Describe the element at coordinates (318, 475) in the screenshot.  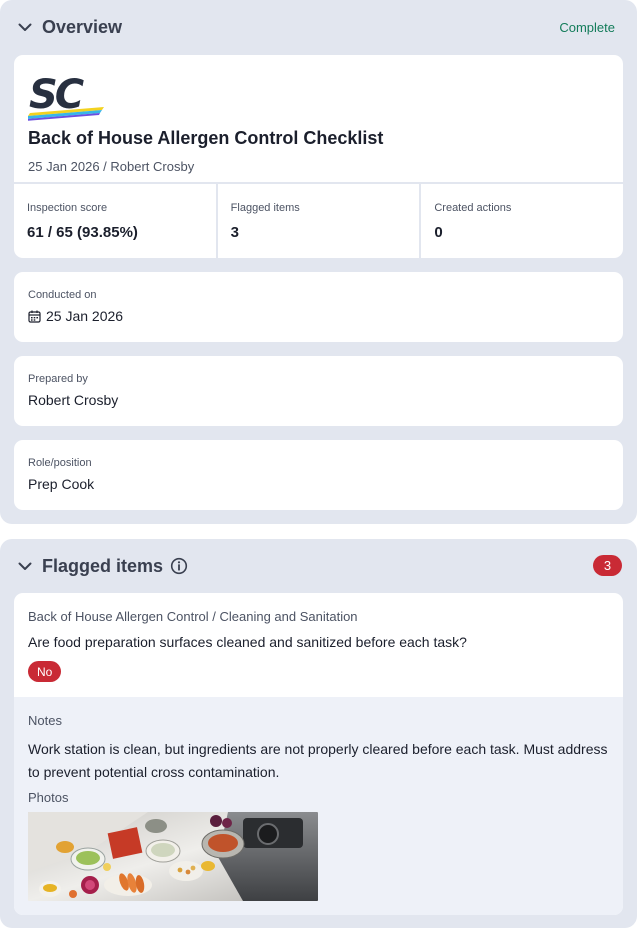
I see `role-position-card: Role/position Prep Cook` at that location.